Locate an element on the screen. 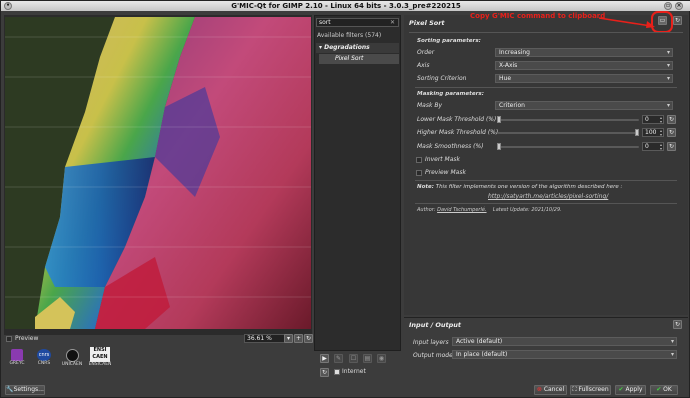  masking-parameters-header: Masking parameters: is located at coordinates (450, 94).